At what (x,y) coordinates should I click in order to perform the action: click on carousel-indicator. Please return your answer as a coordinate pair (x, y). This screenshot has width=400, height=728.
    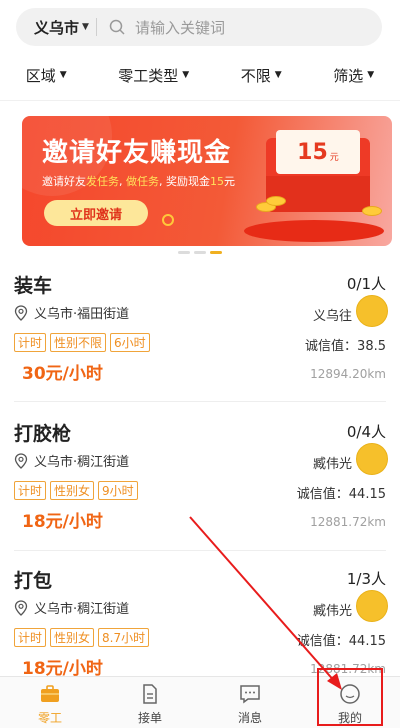
    Looking at the image, I should click on (200, 252).